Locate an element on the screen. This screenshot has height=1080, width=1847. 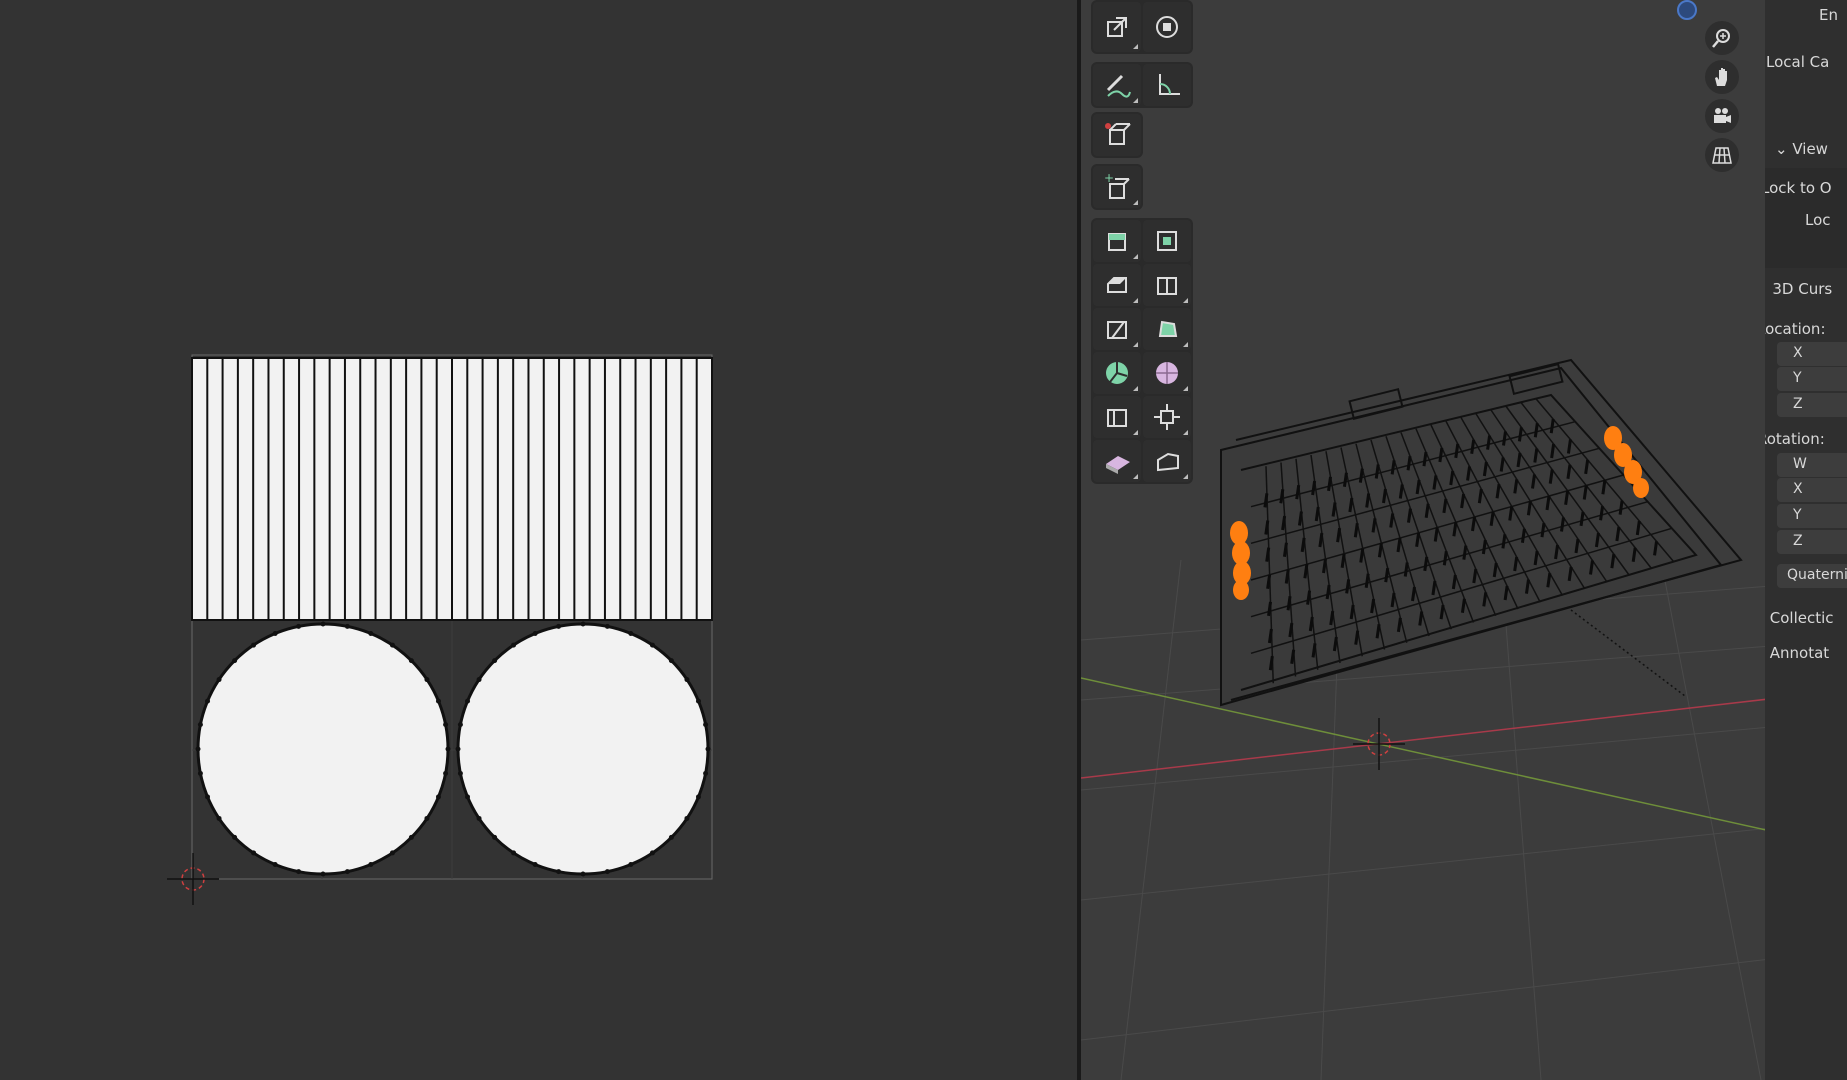
tool-transform is located at coordinates (1167, 27).